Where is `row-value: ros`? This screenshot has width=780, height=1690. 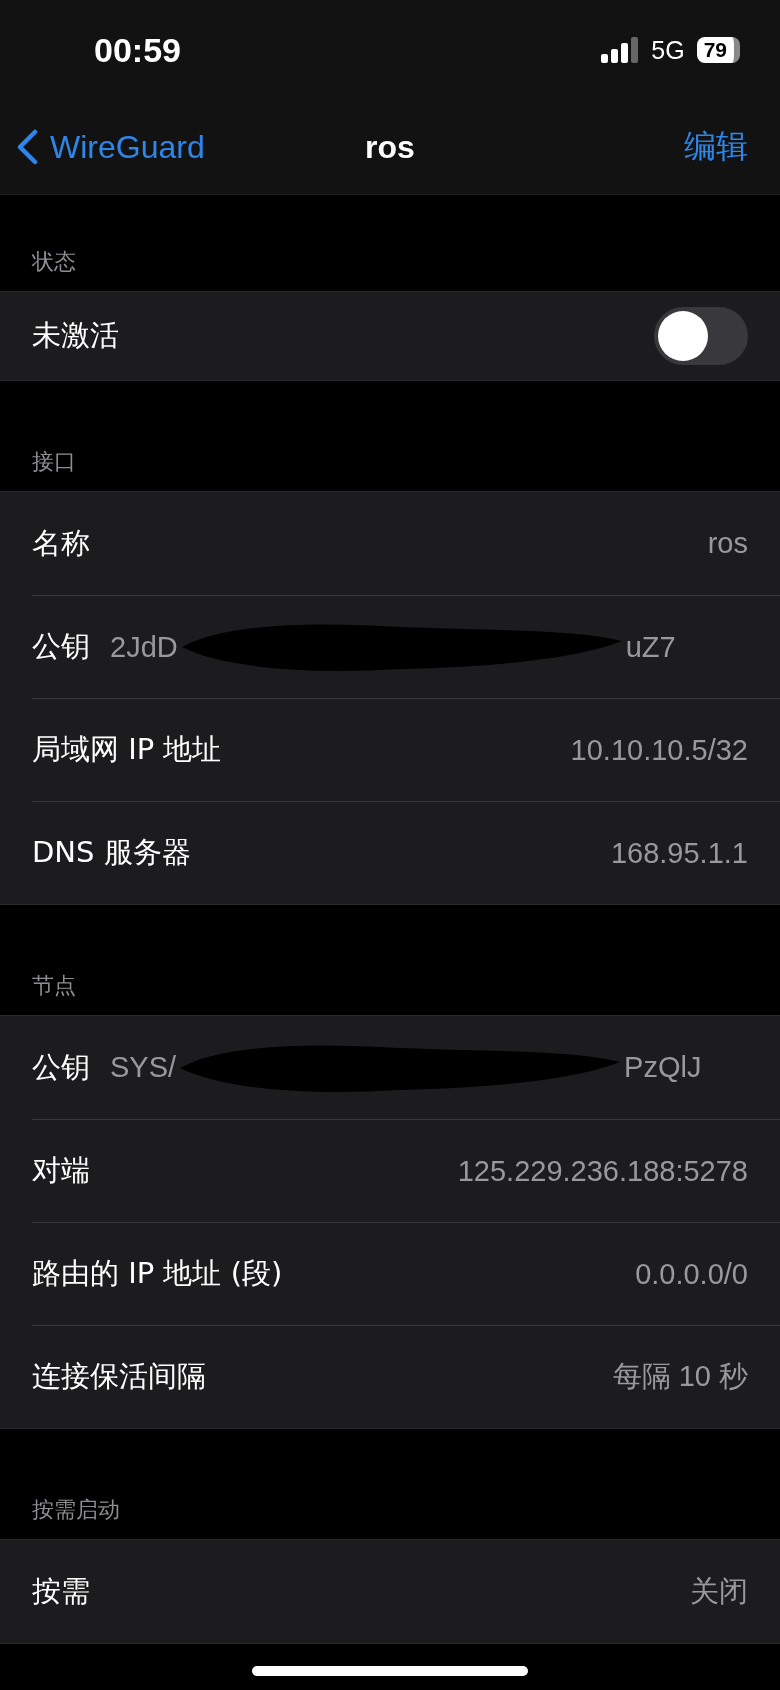
row-value: ros is located at coordinates (727, 543).